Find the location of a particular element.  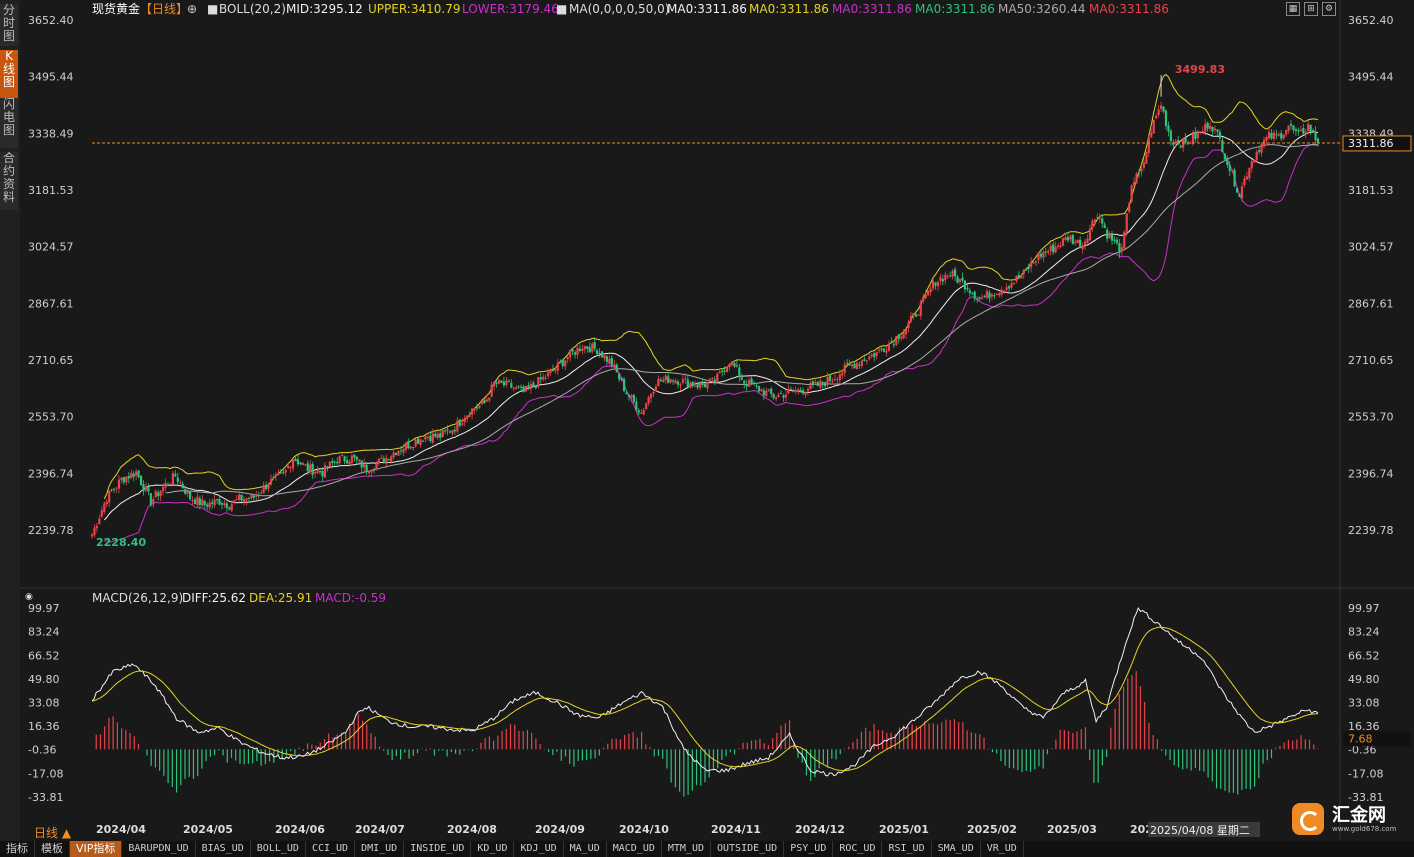

indicator-tab-ma_ud: MA_UD is located at coordinates (585, 849).